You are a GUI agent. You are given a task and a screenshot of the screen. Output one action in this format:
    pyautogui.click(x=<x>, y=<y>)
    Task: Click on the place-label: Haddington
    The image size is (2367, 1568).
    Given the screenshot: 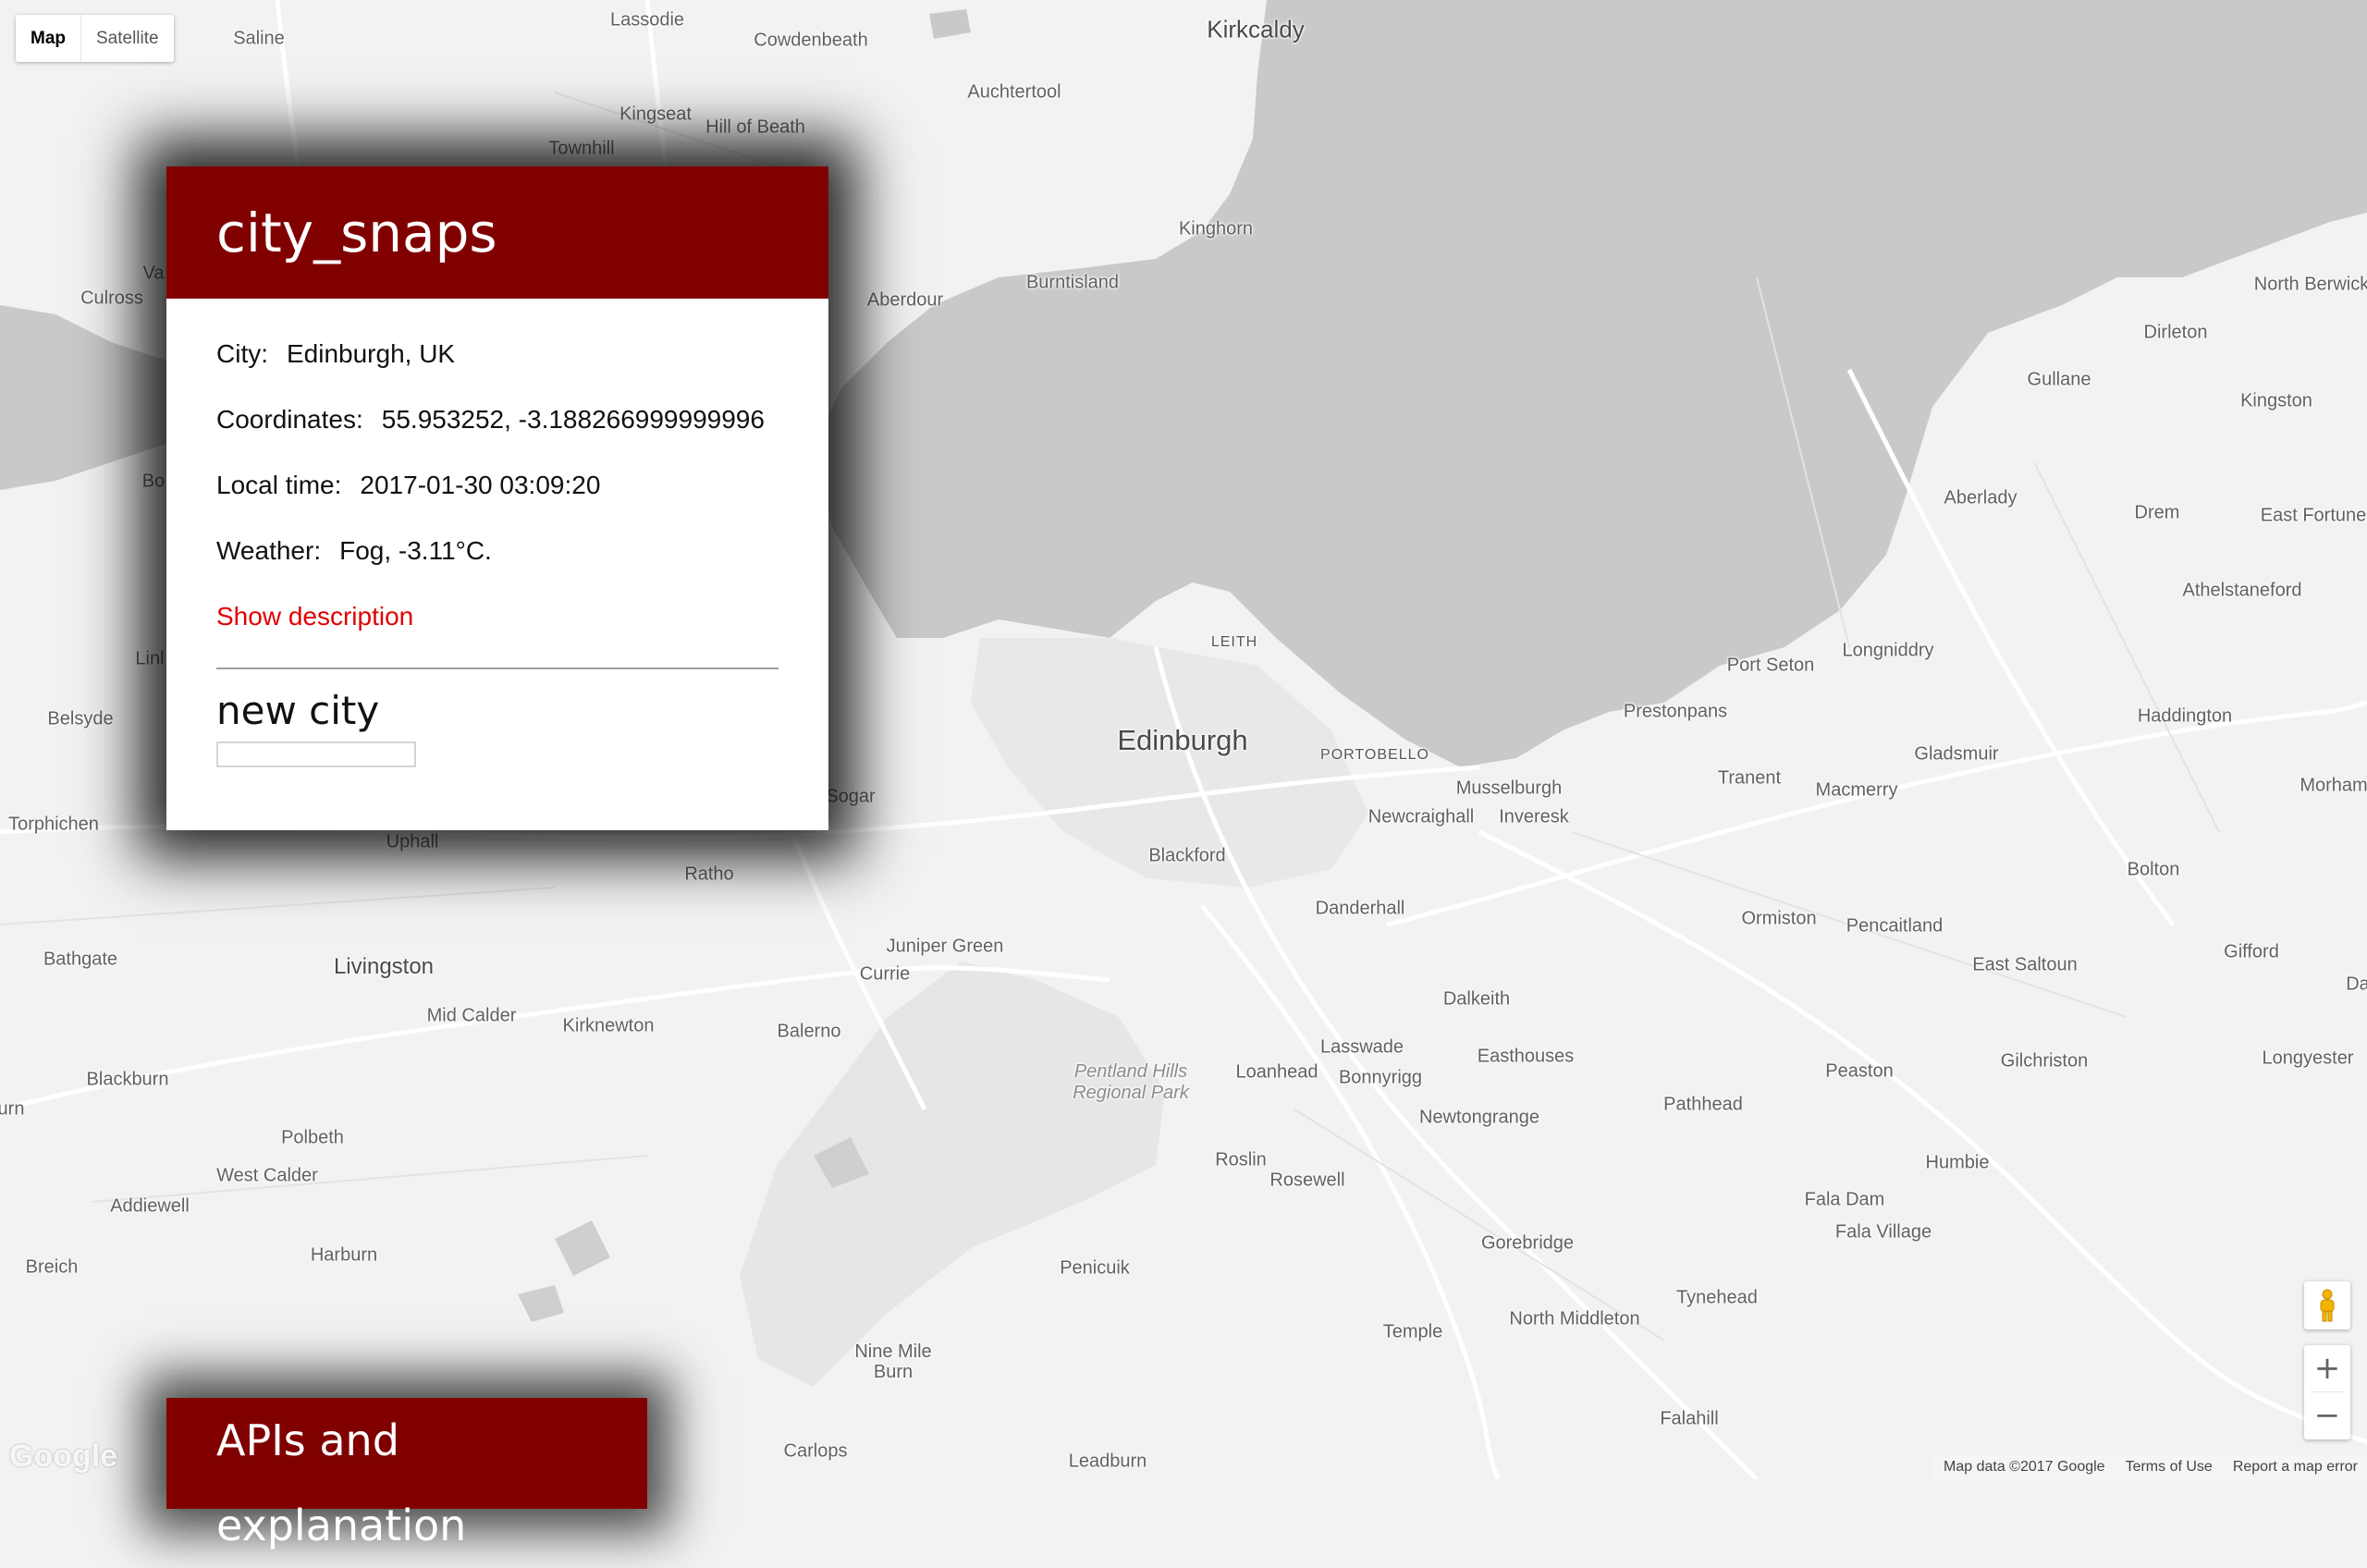 What is the action you would take?
    pyautogui.click(x=2185, y=716)
    